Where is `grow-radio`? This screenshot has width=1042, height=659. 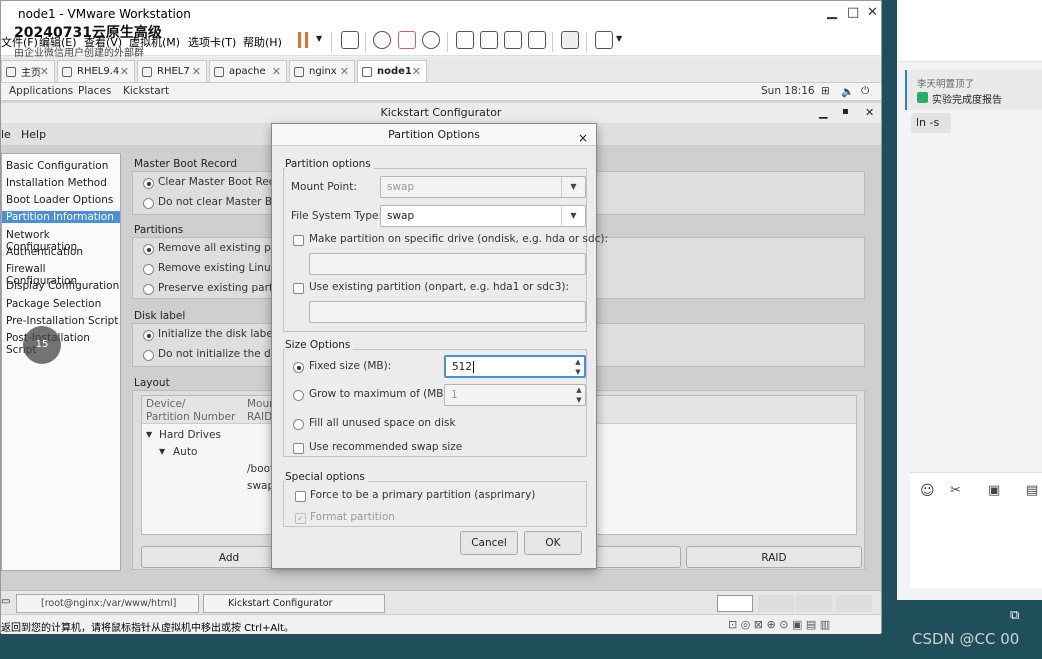 grow-radio is located at coordinates (298, 395).